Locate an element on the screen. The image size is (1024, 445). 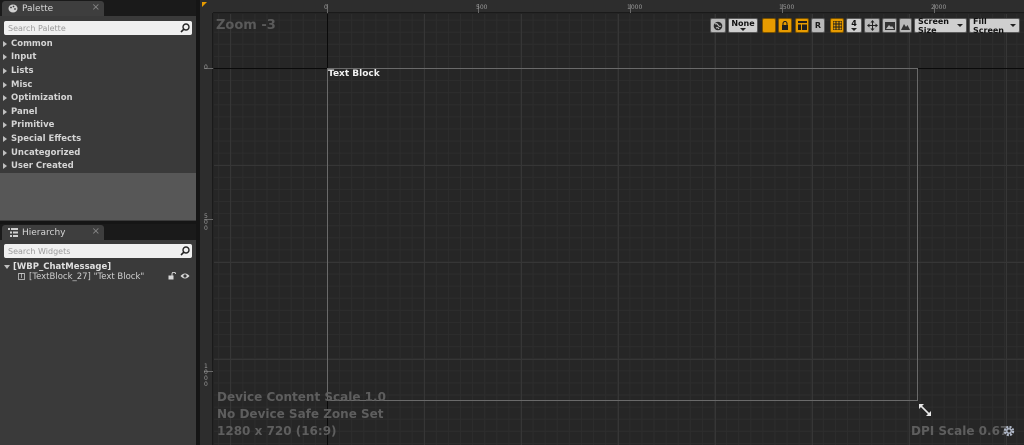
screen-size-label: Screen Size is located at coordinates (933, 25).